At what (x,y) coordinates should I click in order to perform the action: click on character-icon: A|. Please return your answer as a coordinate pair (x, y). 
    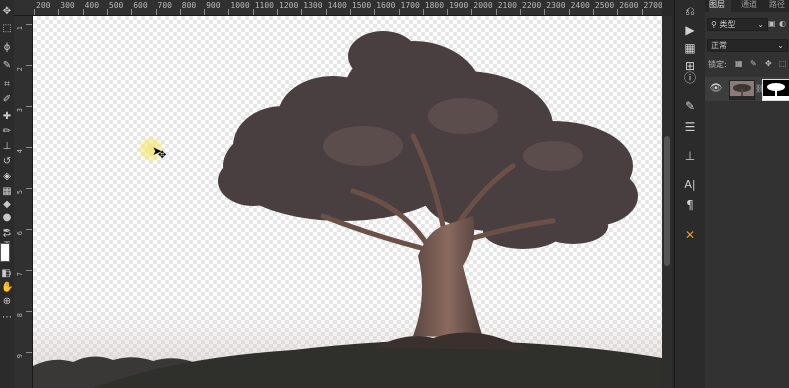
    Looking at the image, I should click on (690, 185).